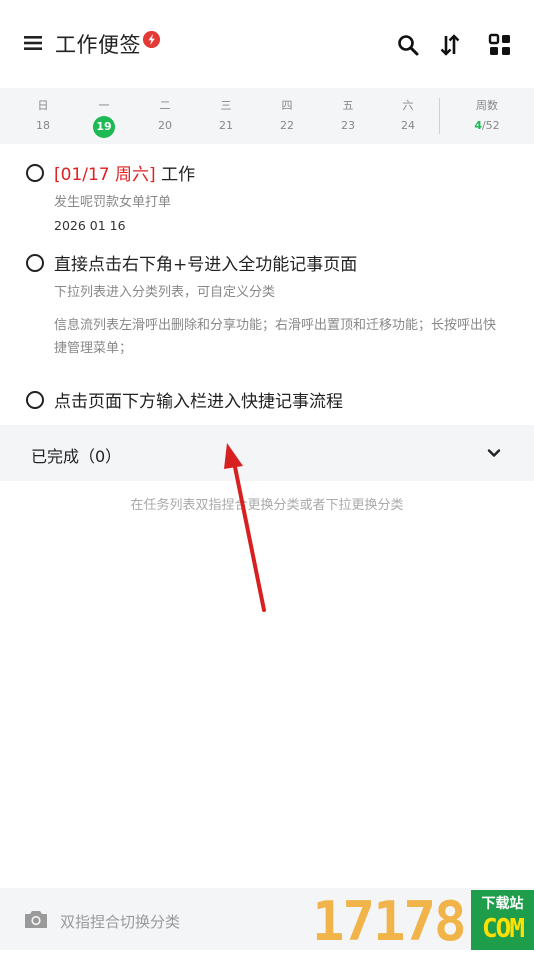 This screenshot has width=534, height=953. What do you see at coordinates (104, 127) in the screenshot?
I see `today-date-badge: 19` at bounding box center [104, 127].